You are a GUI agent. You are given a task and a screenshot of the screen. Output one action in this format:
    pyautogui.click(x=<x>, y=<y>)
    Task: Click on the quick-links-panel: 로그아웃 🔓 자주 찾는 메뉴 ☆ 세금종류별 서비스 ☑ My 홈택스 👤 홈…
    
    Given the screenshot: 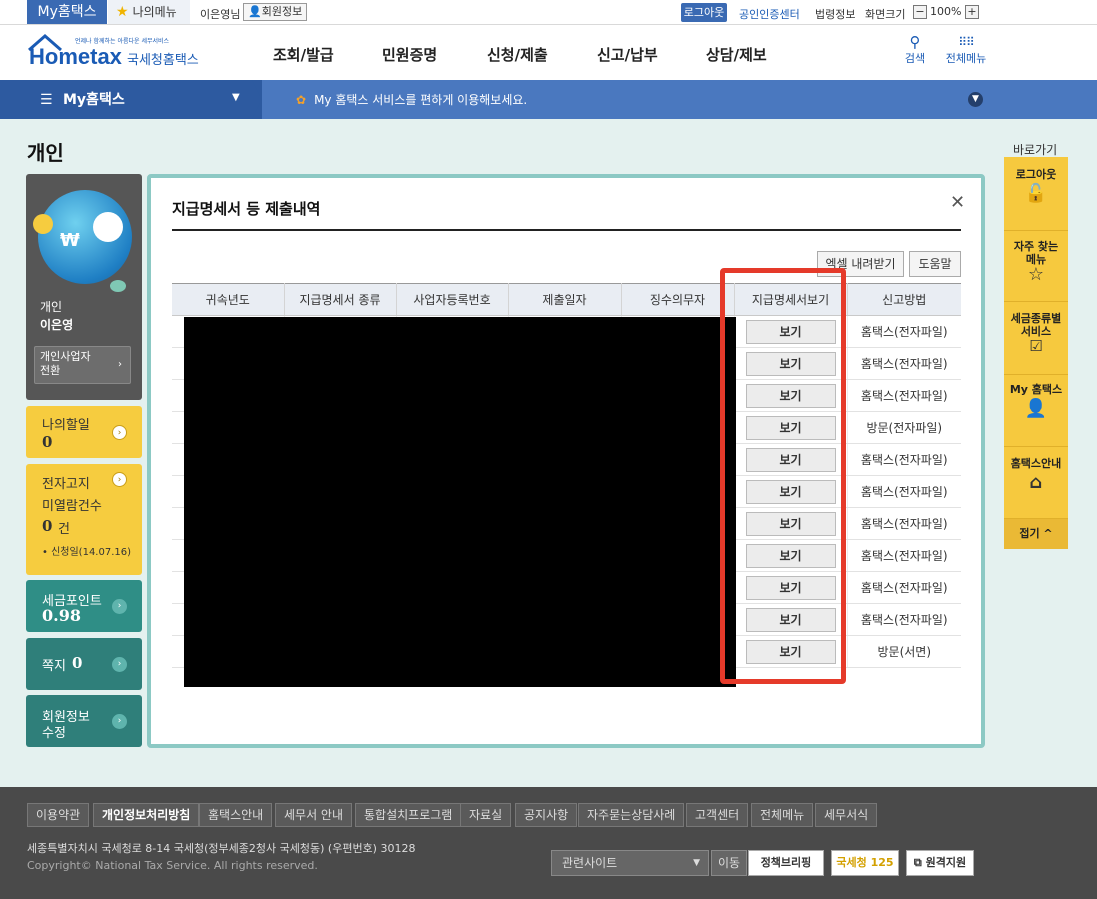 What is the action you would take?
    pyautogui.click(x=1036, y=353)
    